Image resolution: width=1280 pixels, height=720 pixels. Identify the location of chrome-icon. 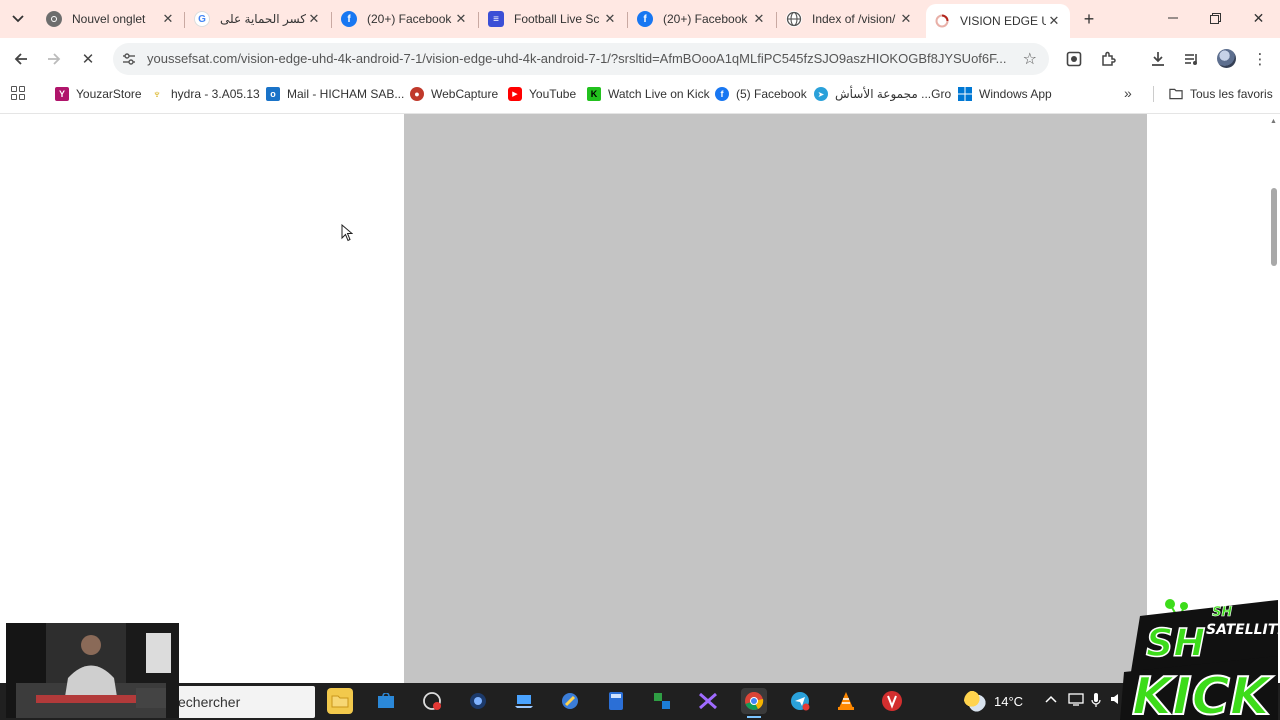
(754, 703).